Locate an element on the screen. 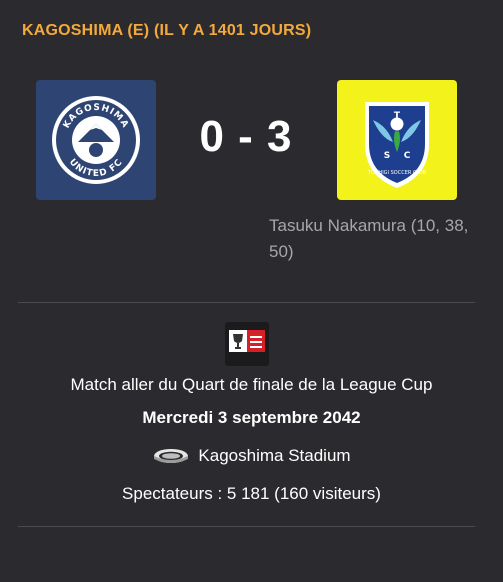 The image size is (503, 582). stadium-row: Kagoshima Stadium is located at coordinates (251, 458).